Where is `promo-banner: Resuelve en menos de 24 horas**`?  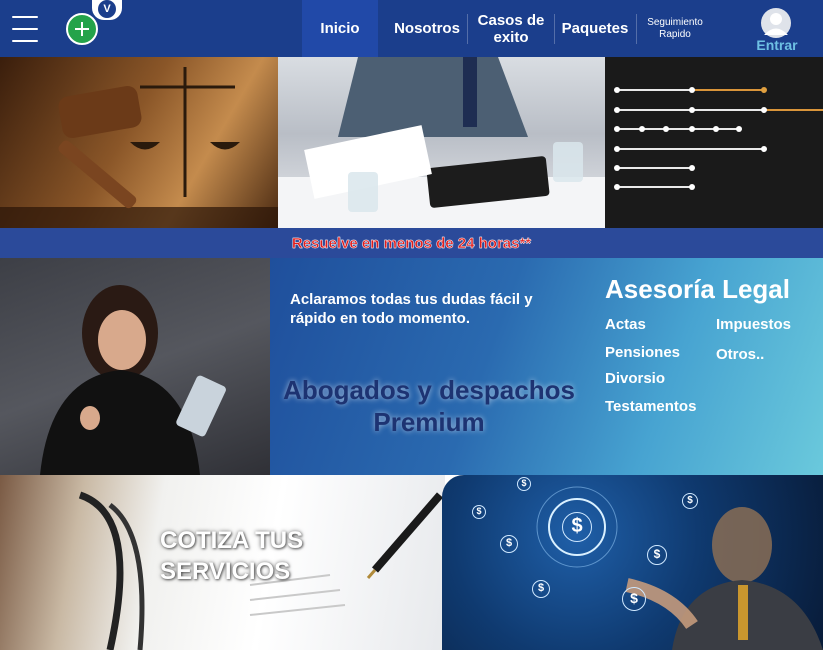 promo-banner: Resuelve en menos de 24 horas** is located at coordinates (411, 243).